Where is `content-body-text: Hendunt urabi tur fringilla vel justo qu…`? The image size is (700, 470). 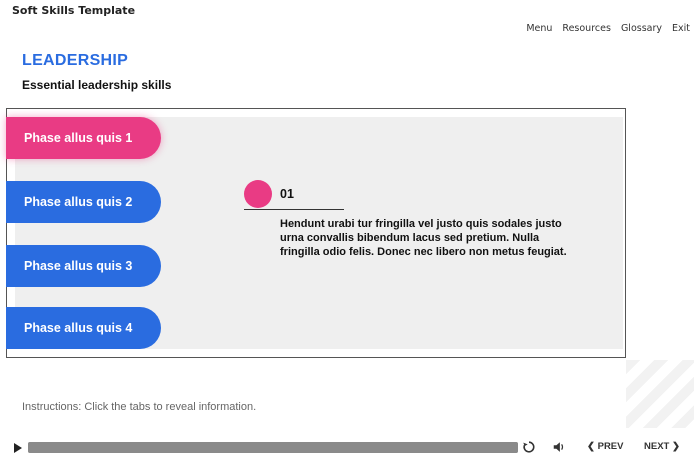
content-body-text: Hendunt urabi tur fringilla vel justo qu… is located at coordinates (423, 238).